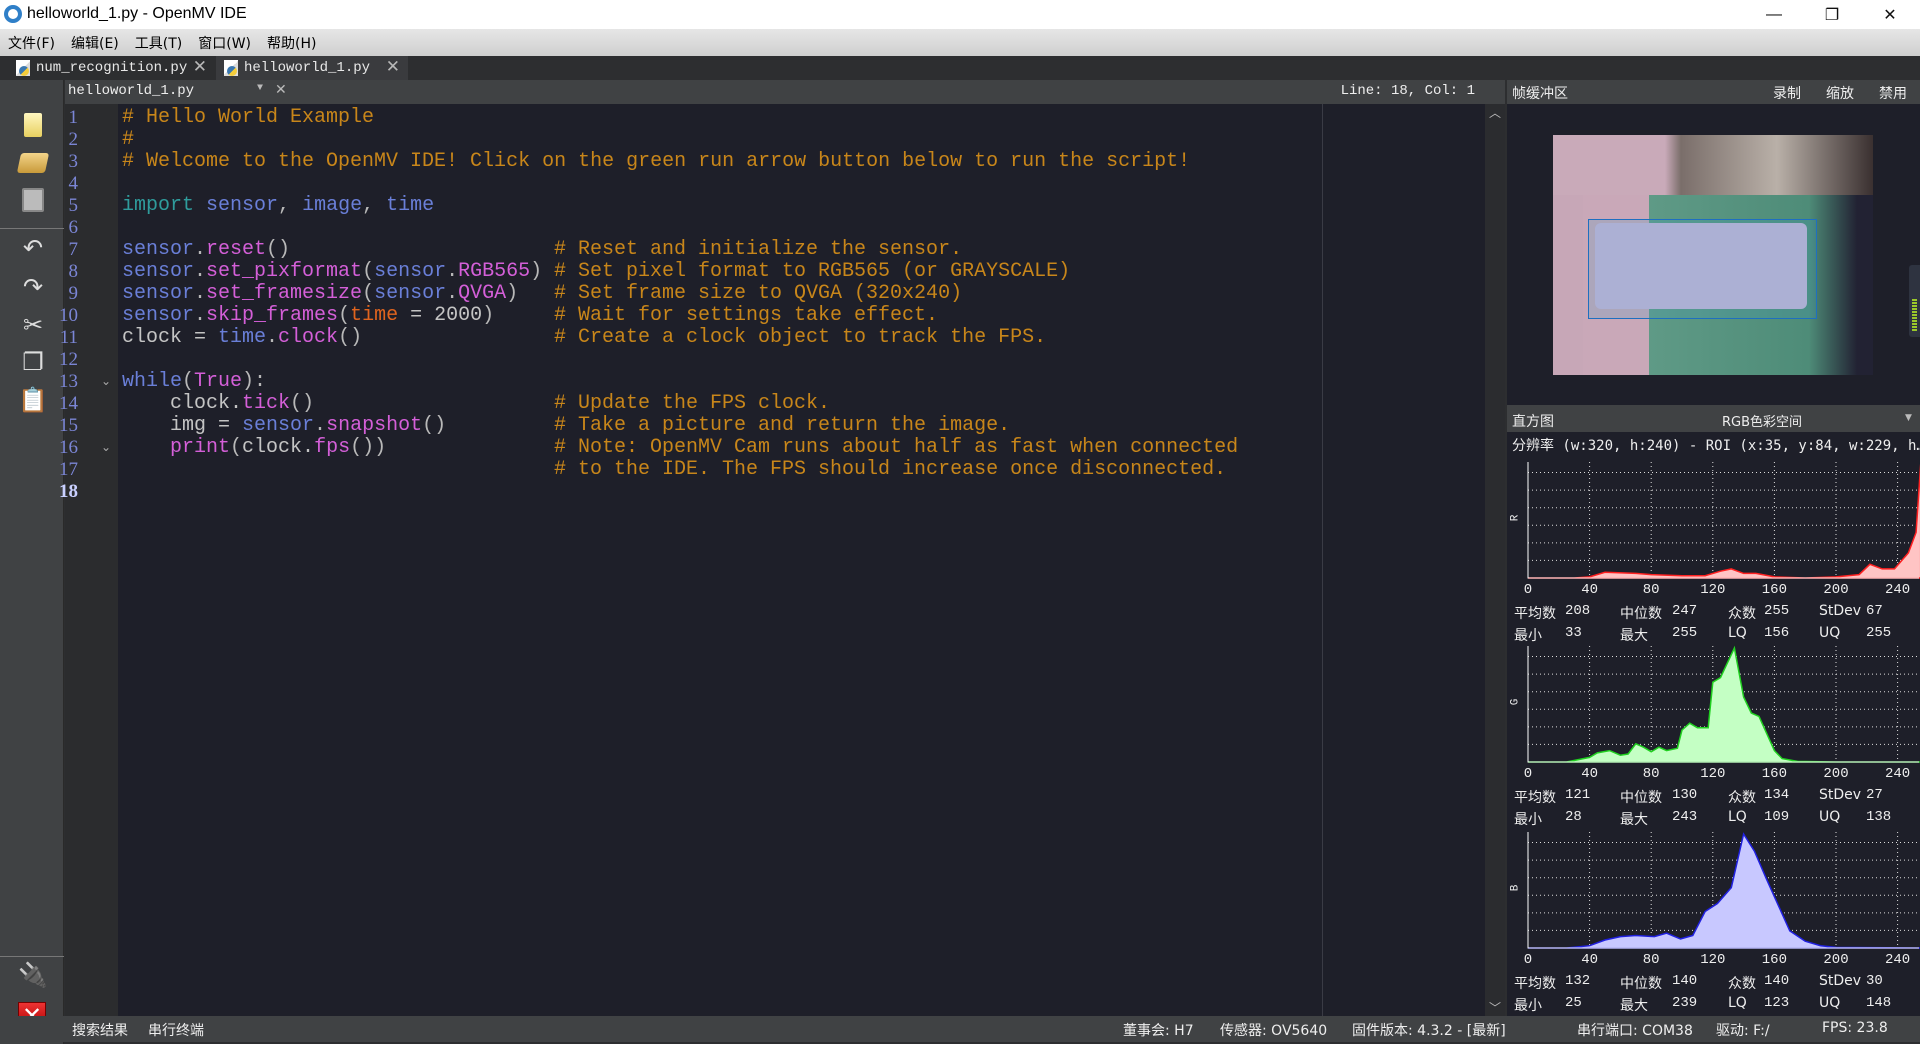 Image resolution: width=1920 pixels, height=1044 pixels. I want to click on tab-num-recognition: num_recognition.py ✕, so click(111, 68).